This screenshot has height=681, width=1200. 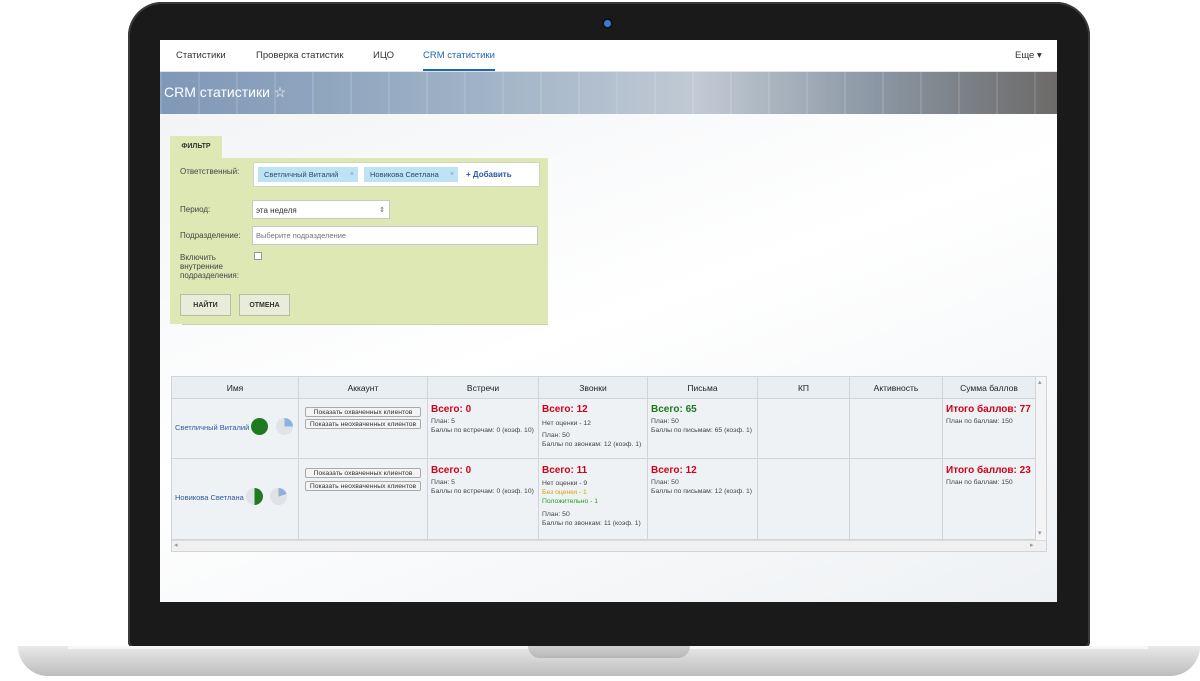 What do you see at coordinates (395, 235) in the screenshot?
I see `department-input` at bounding box center [395, 235].